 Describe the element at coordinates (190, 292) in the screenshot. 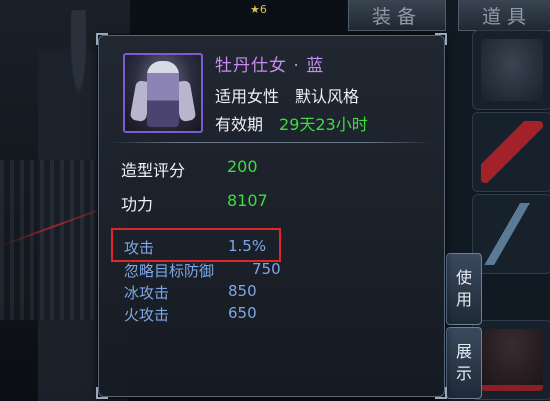

I see `attr-row-ice-attack: 冰攻击 850` at that location.